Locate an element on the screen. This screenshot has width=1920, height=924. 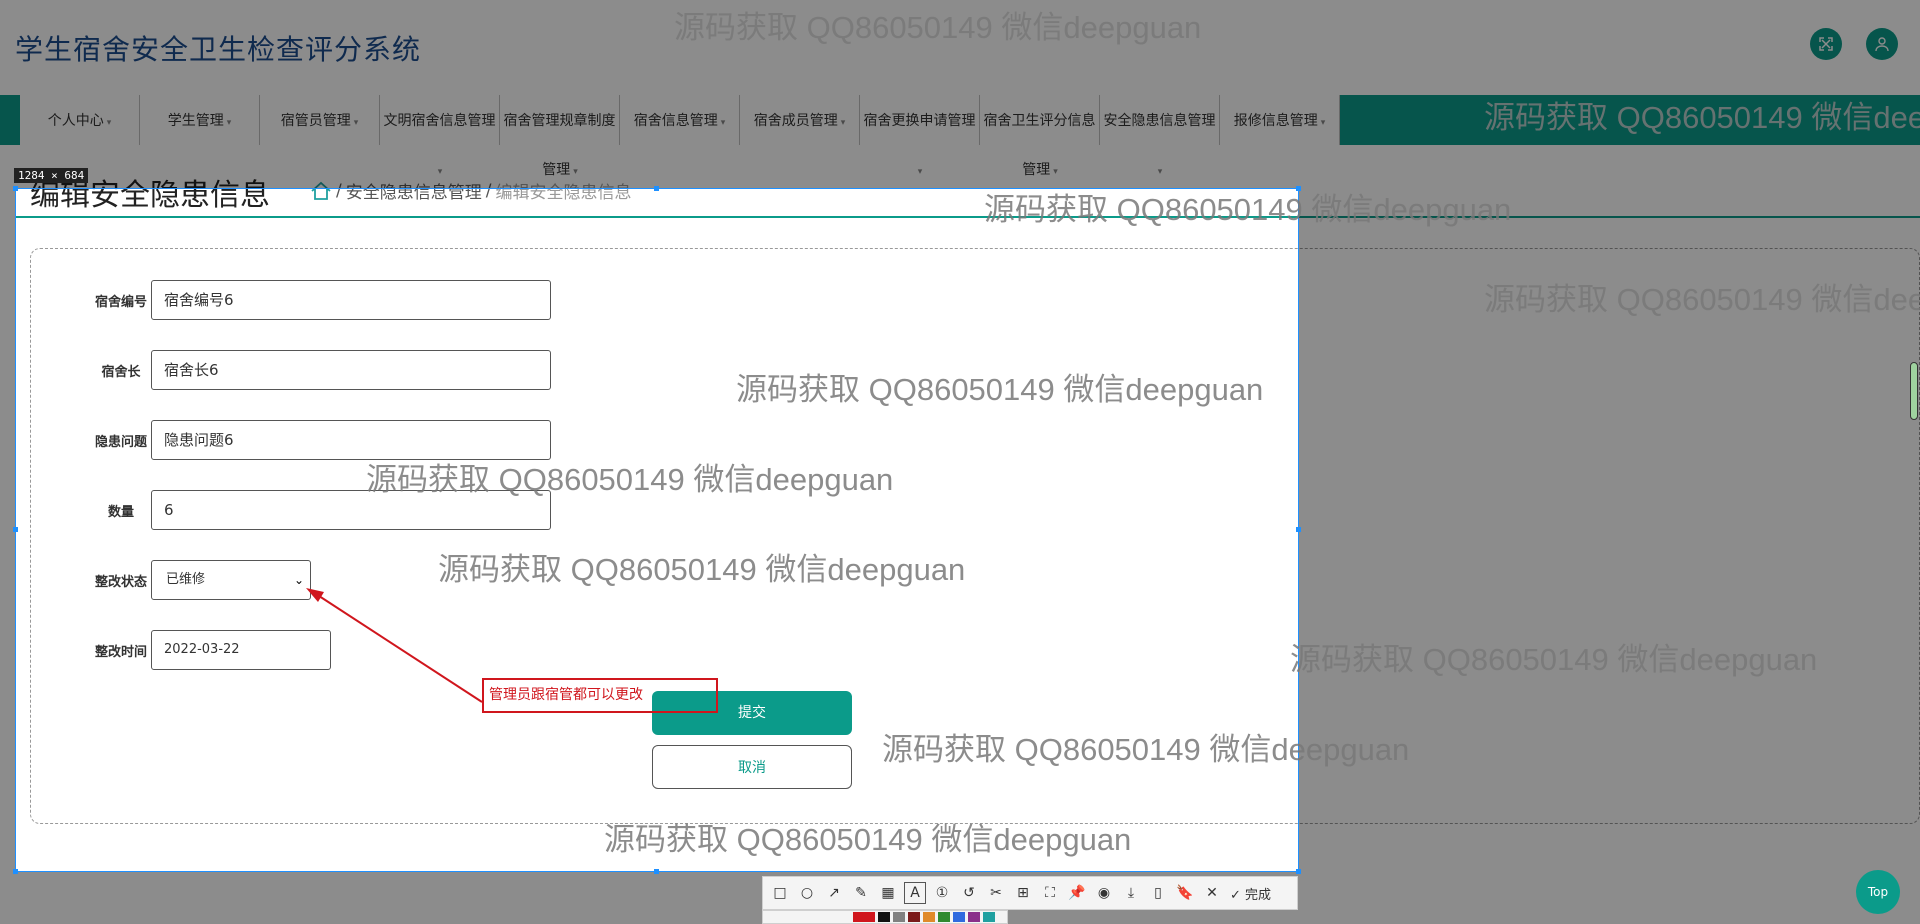
capture-toolbar: □ ○ ↗ ✎ ▦ A ① ↺ ✂ ⊞ ⛶ 📌 ◉ ⤓ ▯ 🔖 ✕ ✓ 完成 is located at coordinates (1030, 893).